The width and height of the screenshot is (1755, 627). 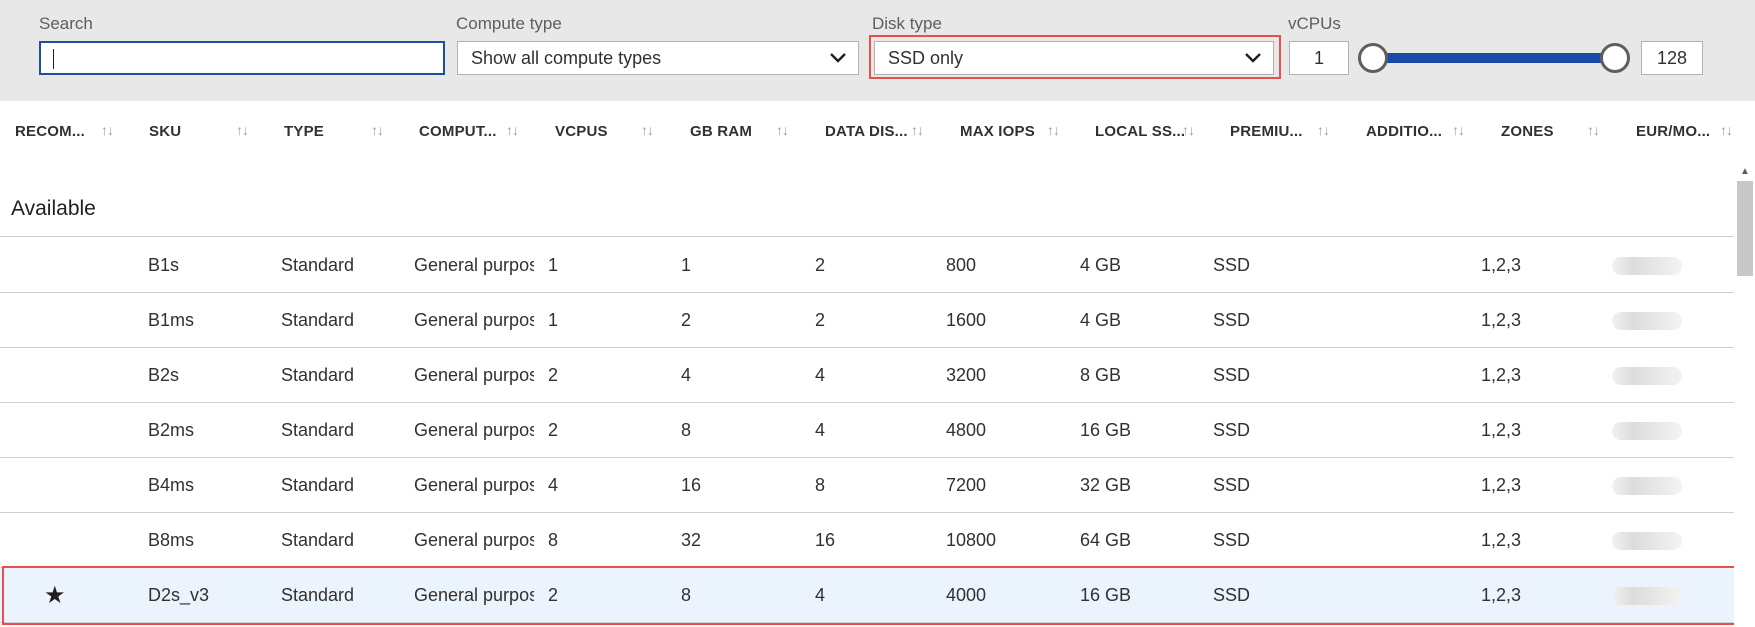 I want to click on local-ssd-cell: 16 GB, so click(x=1106, y=430).